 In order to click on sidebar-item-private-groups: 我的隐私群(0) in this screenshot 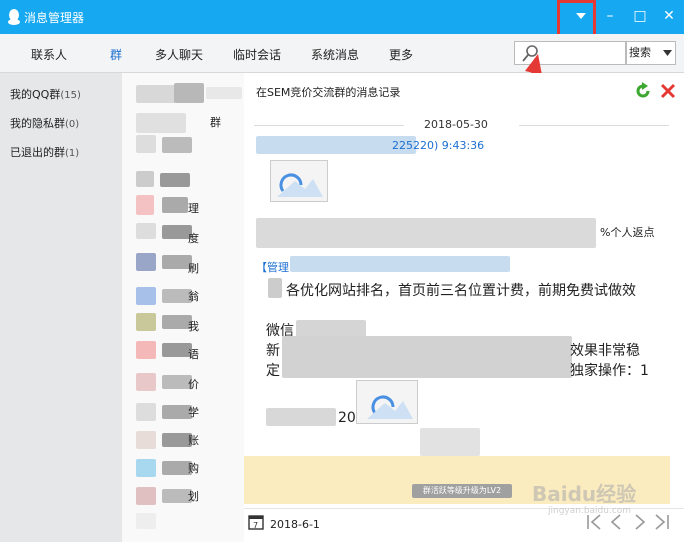, I will do `click(44, 123)`.